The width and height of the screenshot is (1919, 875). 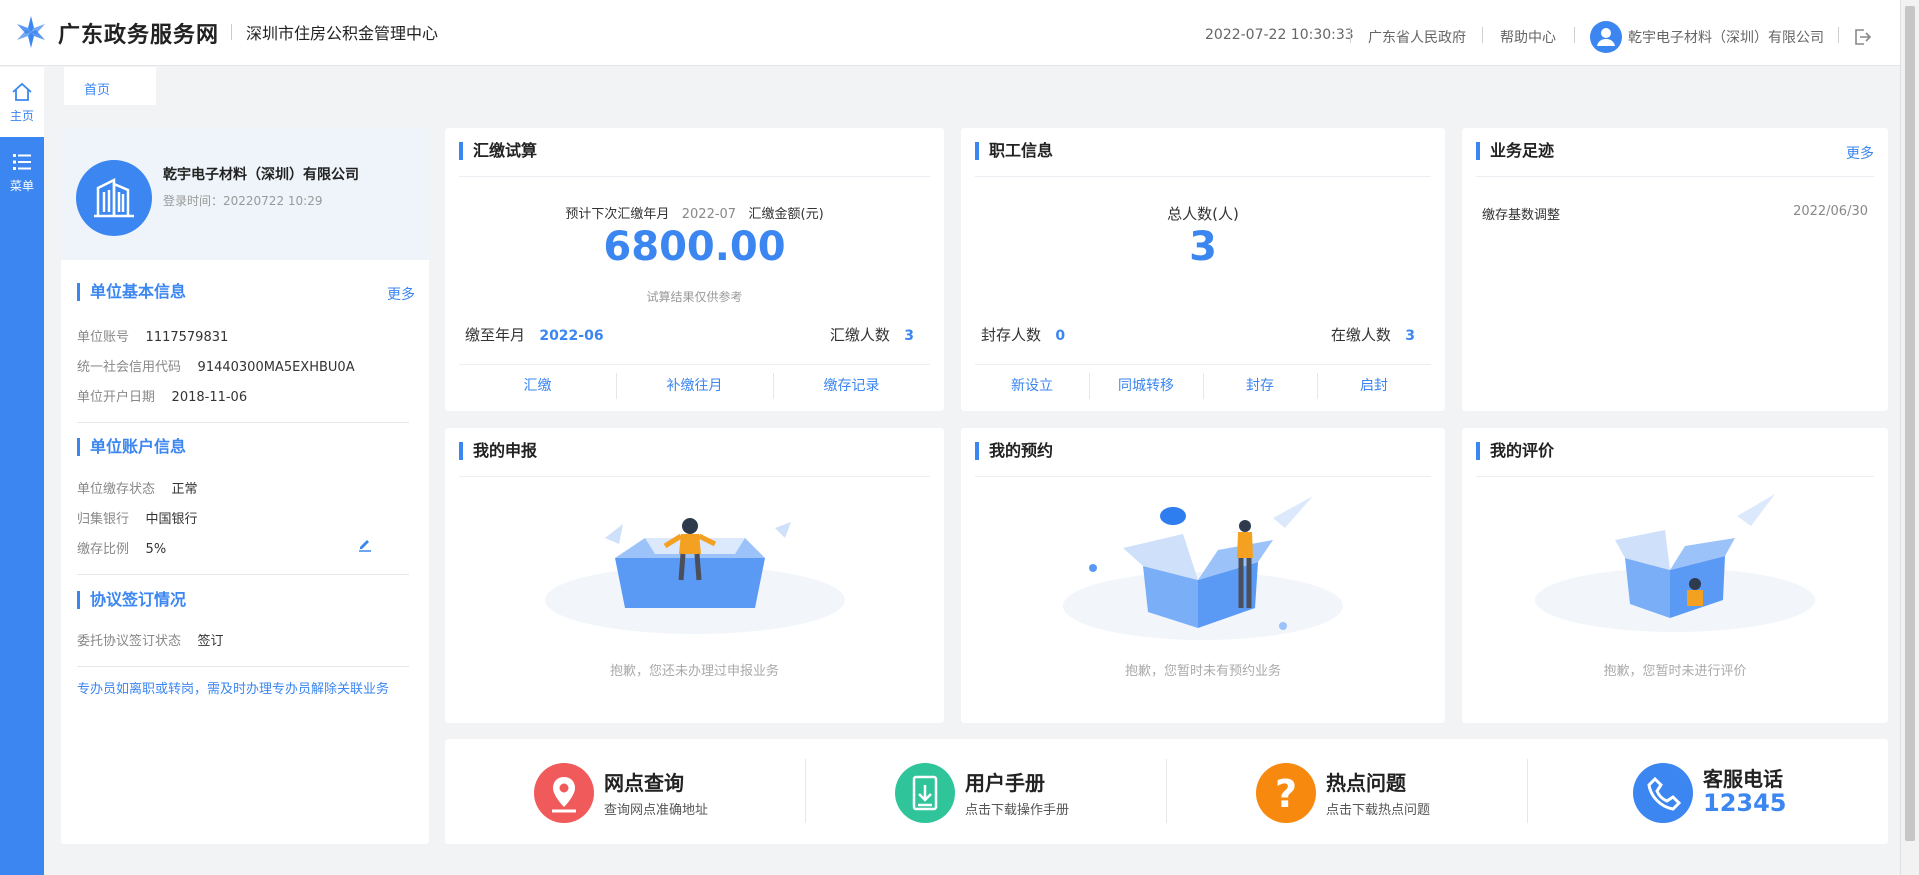 I want to click on home-icon, so click(x=22, y=91).